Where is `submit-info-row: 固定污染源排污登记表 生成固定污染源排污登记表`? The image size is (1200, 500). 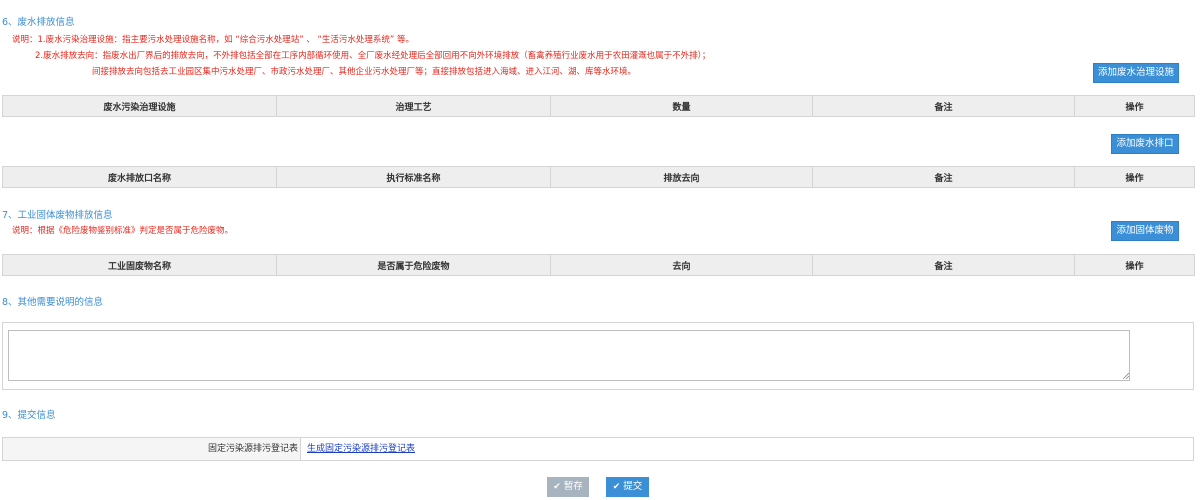
submit-info-row: 固定污染源排污登记表 生成固定污染源排污登记表 is located at coordinates (598, 449).